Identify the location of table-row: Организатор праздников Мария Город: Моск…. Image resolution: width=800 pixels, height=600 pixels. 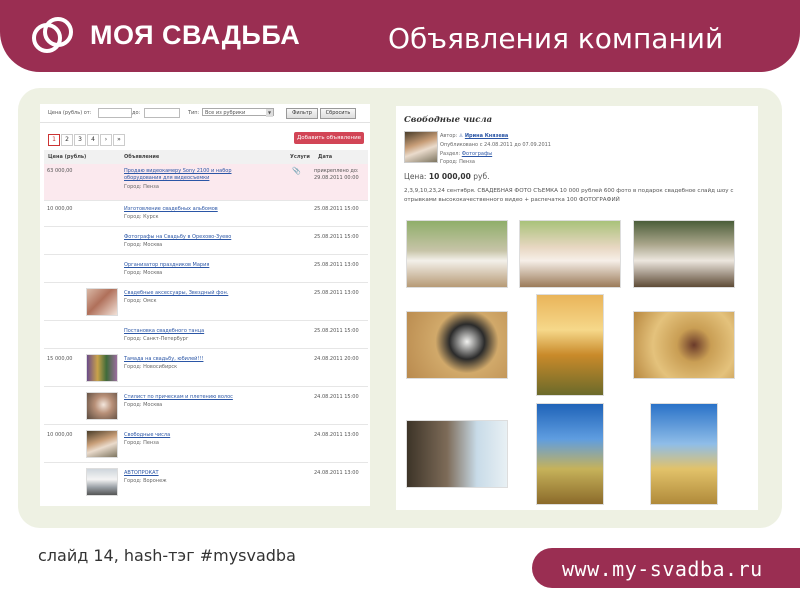
(206, 270).